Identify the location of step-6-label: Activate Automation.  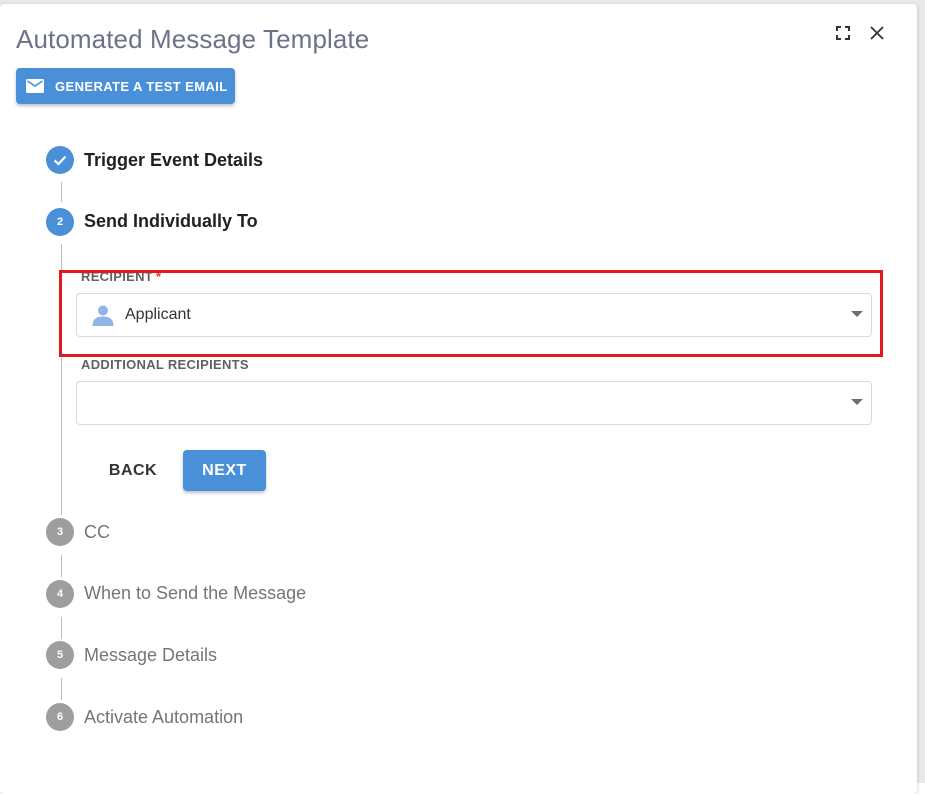
(163, 717).